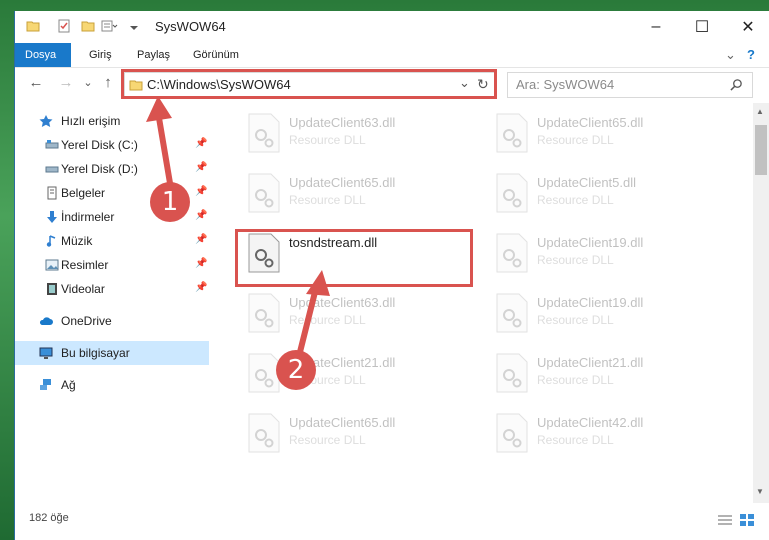 The width and height of the screenshot is (769, 540). What do you see at coordinates (354, 258) in the screenshot?
I see `file-highlight-box` at bounding box center [354, 258].